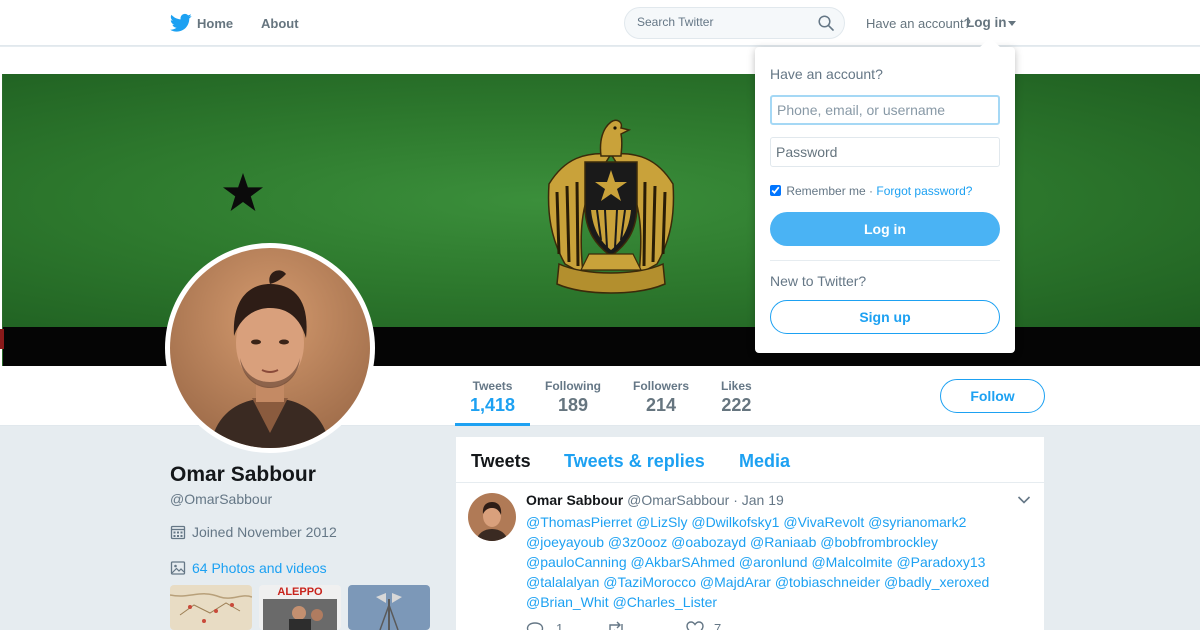 This screenshot has height=630, width=1200. I want to click on remember-me-checkbox, so click(775, 190).